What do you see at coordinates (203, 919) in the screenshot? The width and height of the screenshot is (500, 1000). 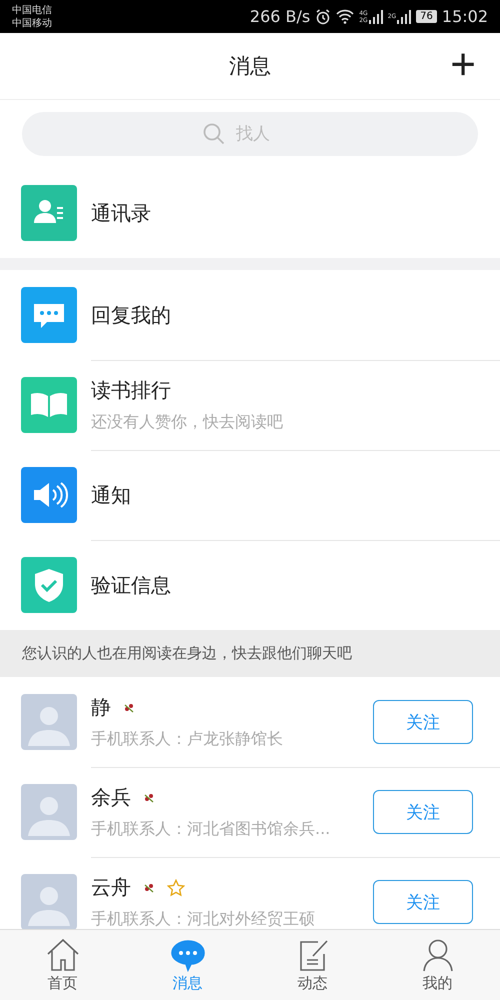 I see `contact-source: 手机联系人：河北对外经贸王硕` at bounding box center [203, 919].